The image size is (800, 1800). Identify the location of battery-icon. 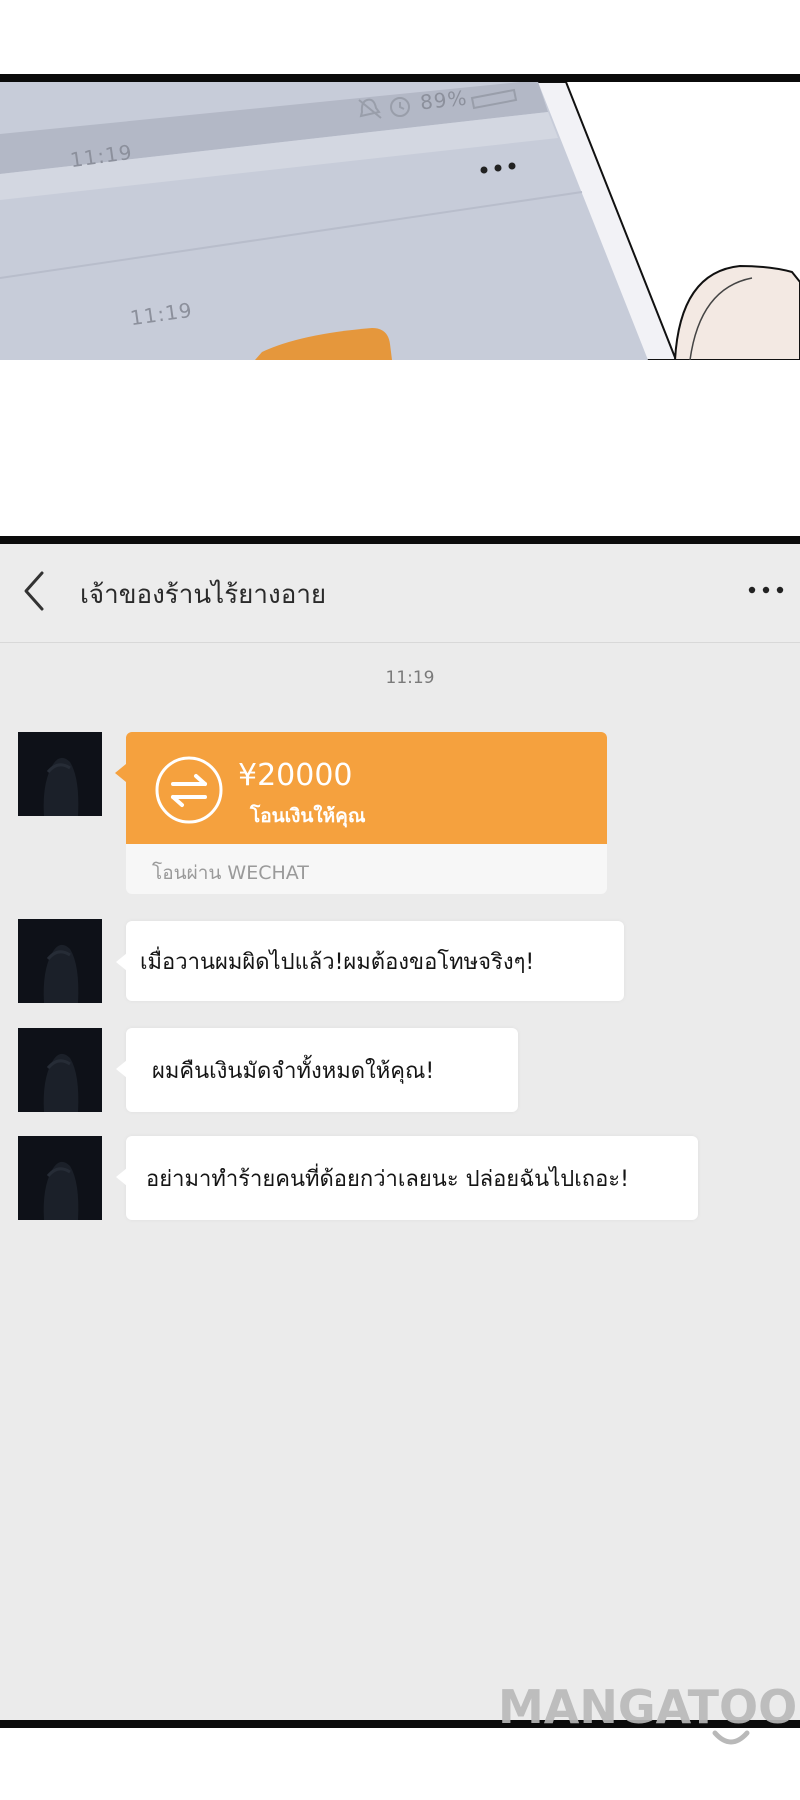
(494, 99).